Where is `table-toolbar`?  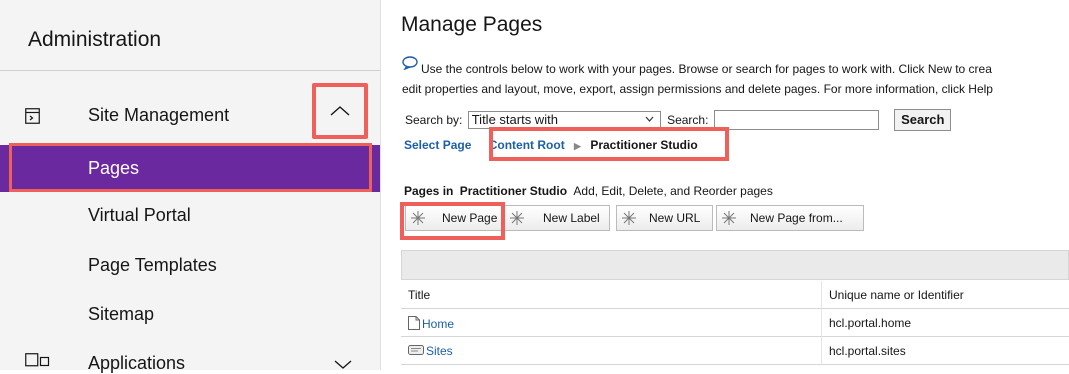 table-toolbar is located at coordinates (735, 265).